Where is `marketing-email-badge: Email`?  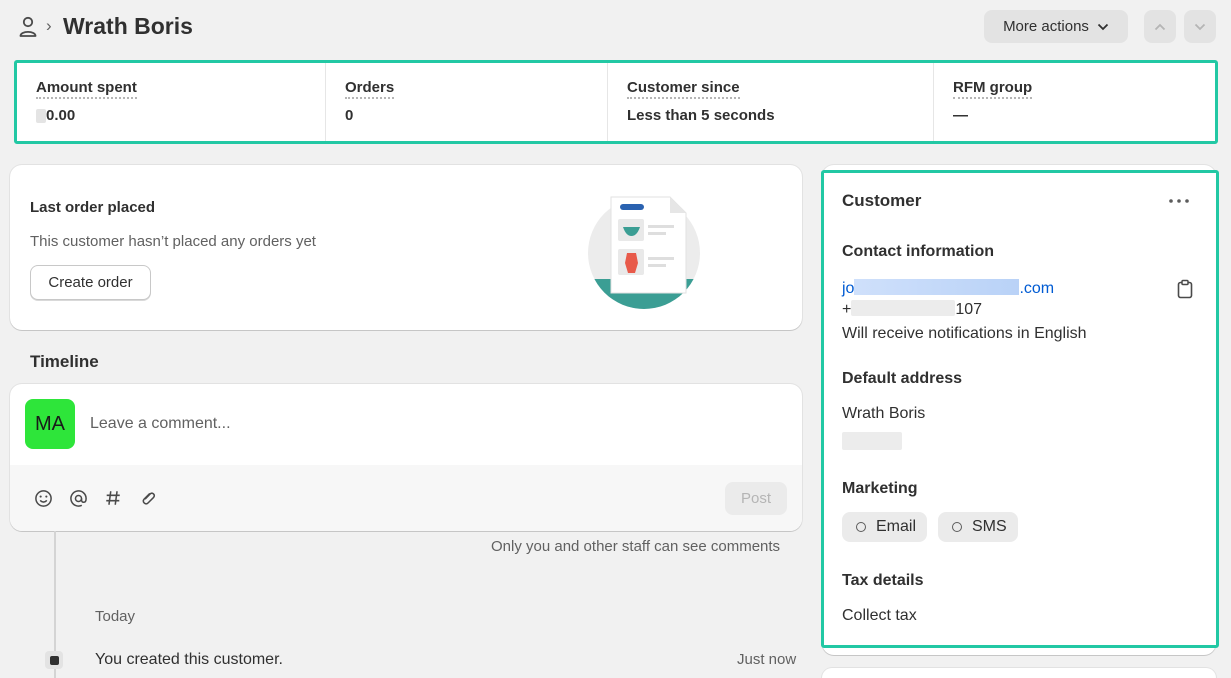 marketing-email-badge: Email is located at coordinates (885, 527).